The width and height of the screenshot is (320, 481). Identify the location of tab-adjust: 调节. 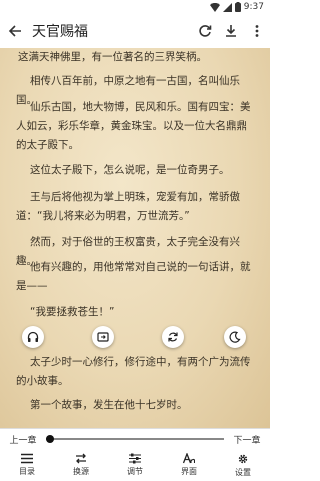
(135, 465).